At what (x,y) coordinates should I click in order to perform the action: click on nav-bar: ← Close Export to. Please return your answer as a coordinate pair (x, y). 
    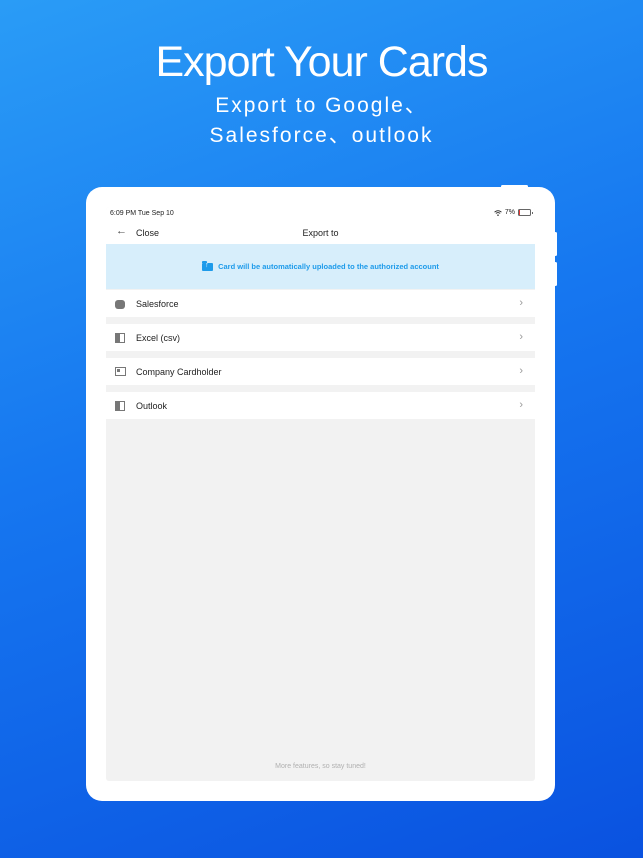
    Looking at the image, I should click on (320, 233).